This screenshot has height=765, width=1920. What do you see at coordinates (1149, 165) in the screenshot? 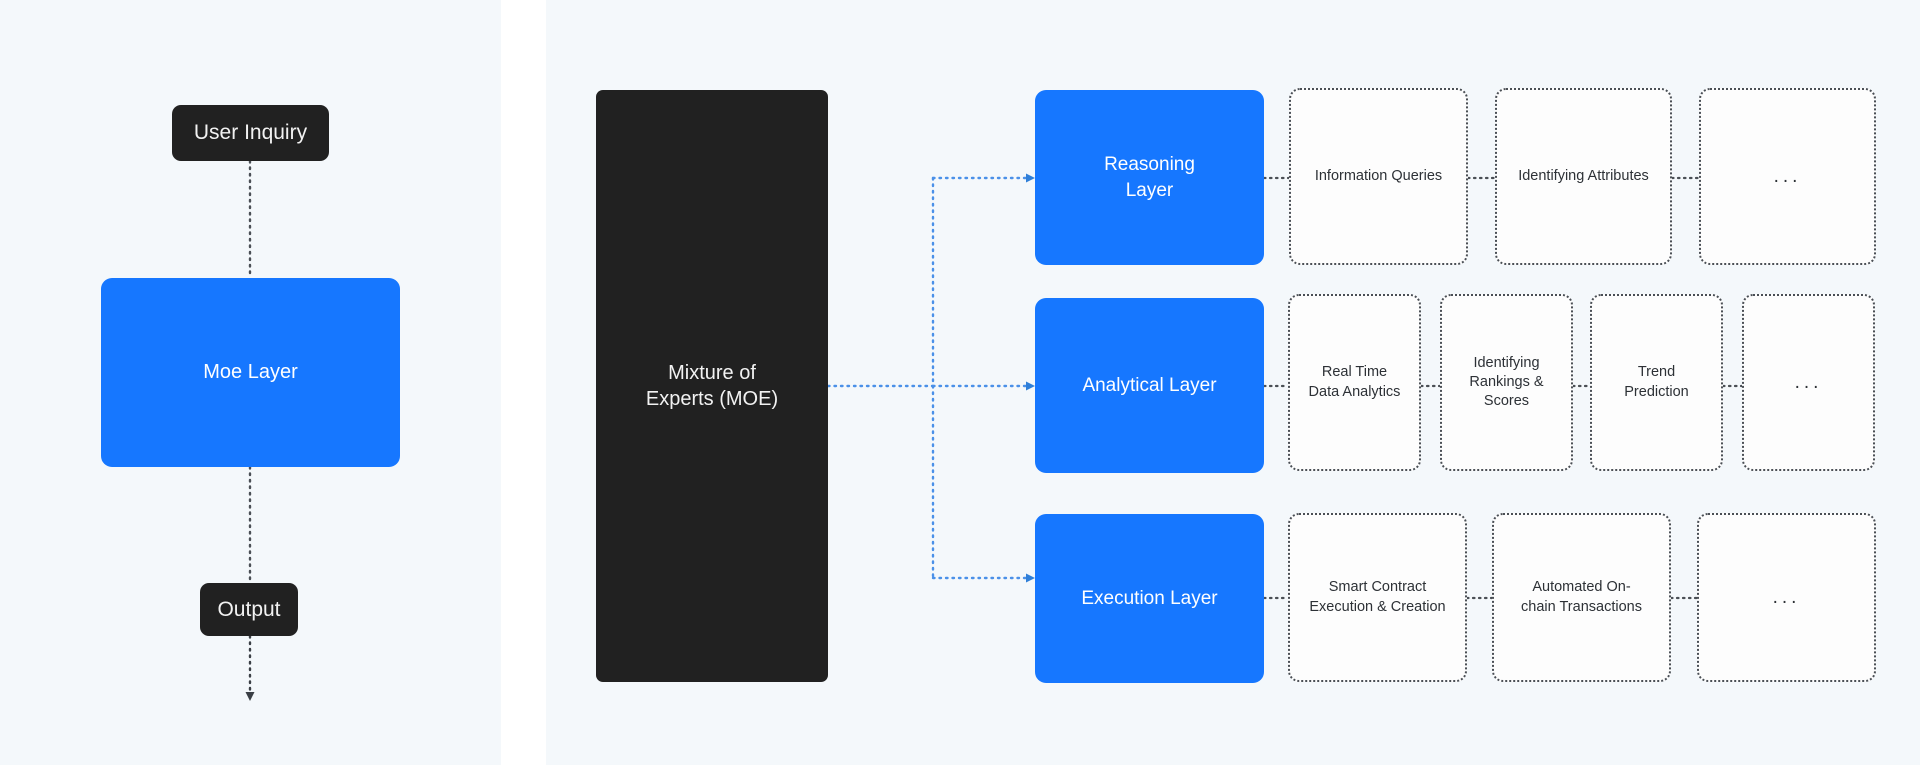
I see `reasoning-label-line-1: Reasoning` at bounding box center [1149, 165].